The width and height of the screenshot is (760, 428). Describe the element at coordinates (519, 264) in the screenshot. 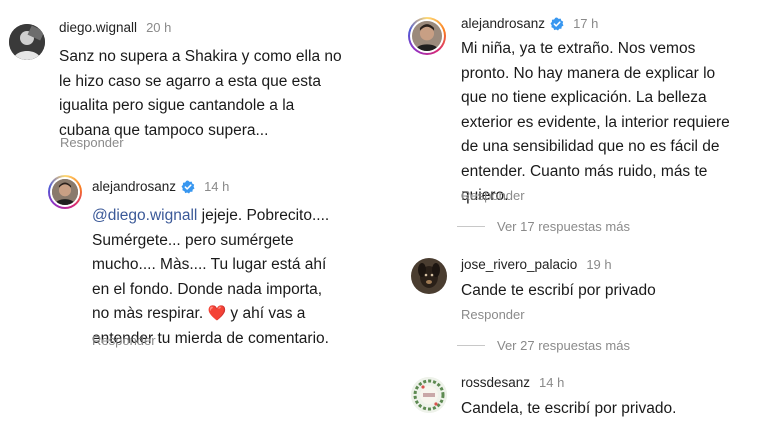

I see `username: jose_rivero_palacio` at that location.